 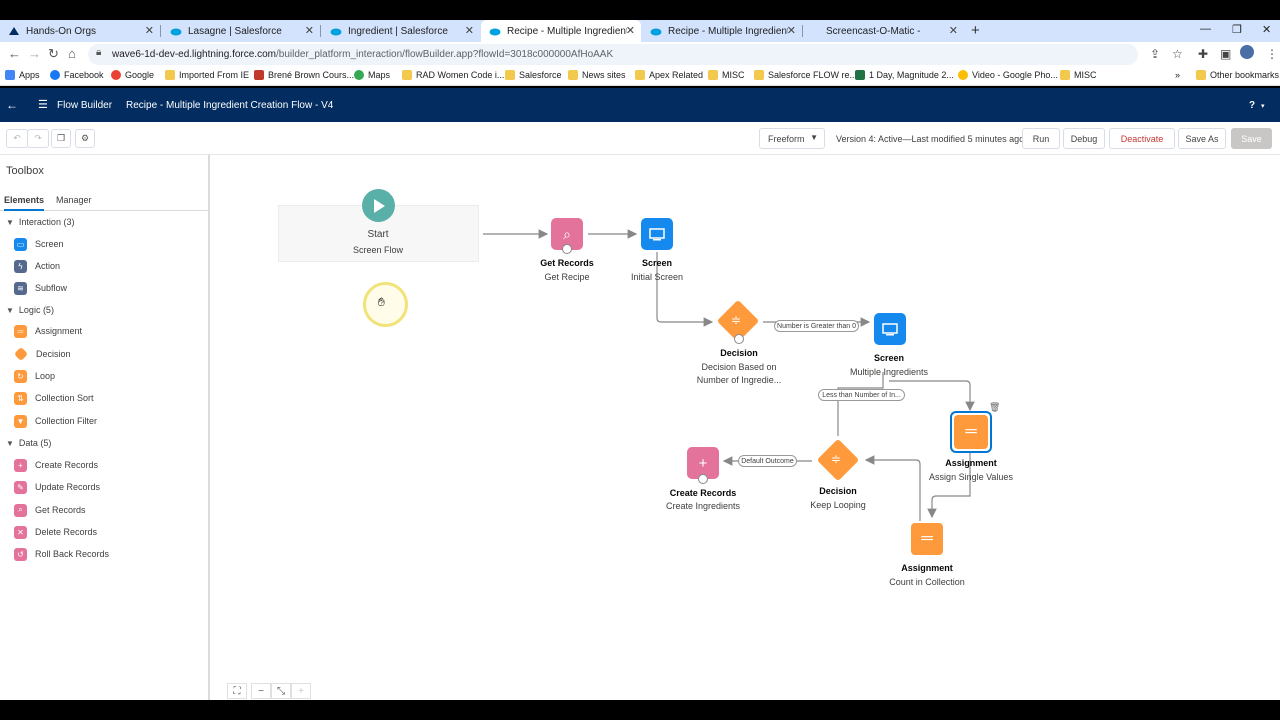 What do you see at coordinates (703, 493) in the screenshot?
I see `node-type-label: Create Records` at bounding box center [703, 493].